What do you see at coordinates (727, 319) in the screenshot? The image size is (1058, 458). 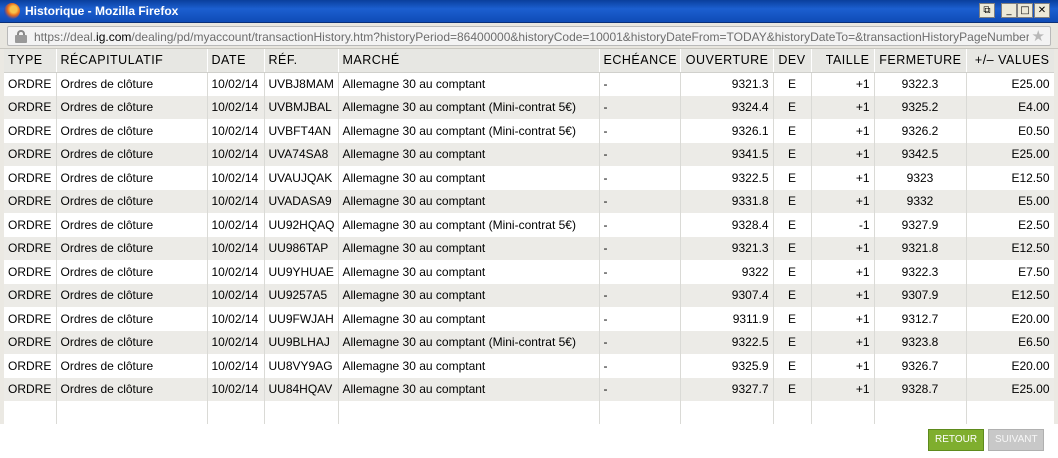 I see `cell-ouverture: 9311.9` at bounding box center [727, 319].